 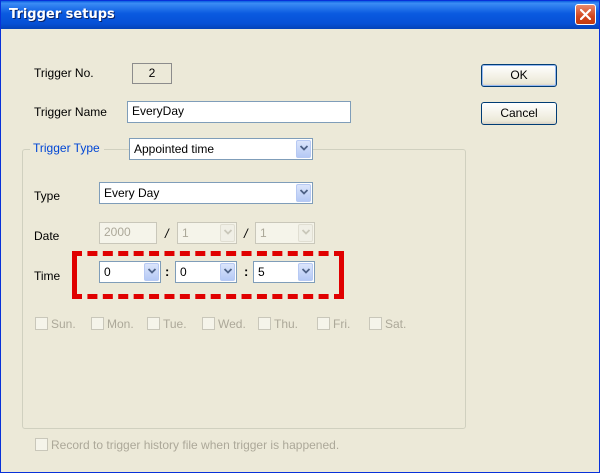 I want to click on day-checkbox-thu, so click(x=264, y=323).